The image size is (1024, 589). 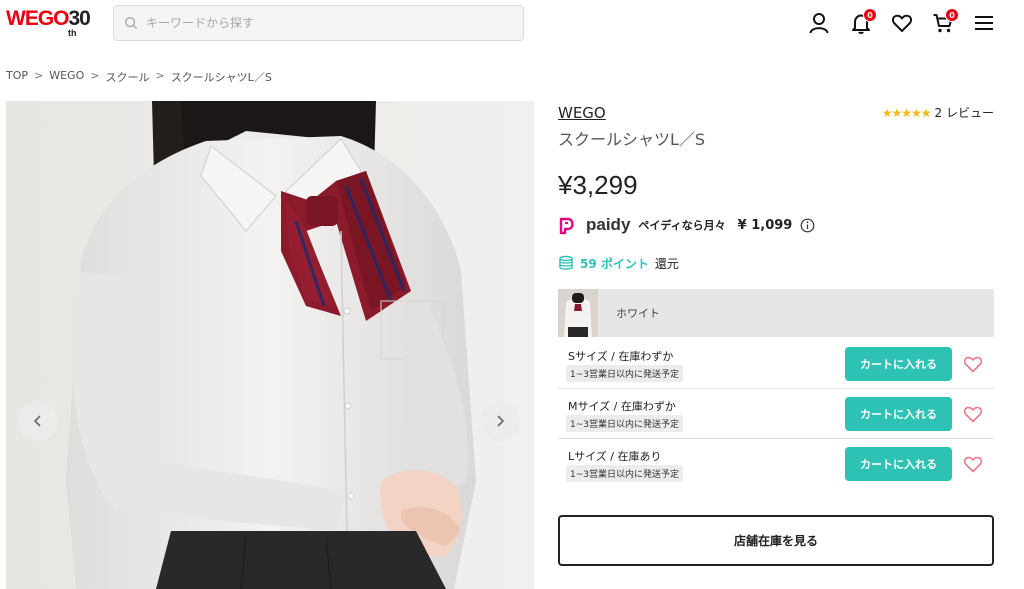 I want to click on search-bar, so click(x=318, y=23).